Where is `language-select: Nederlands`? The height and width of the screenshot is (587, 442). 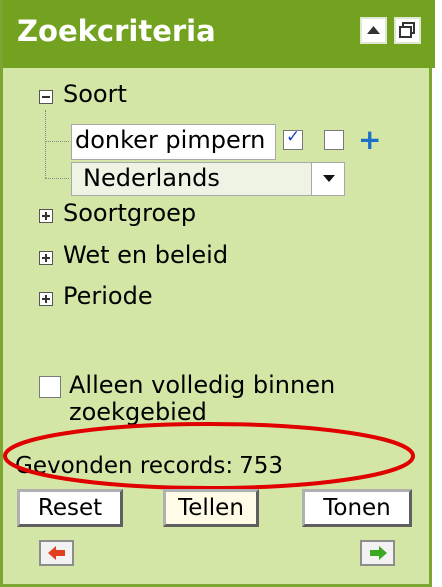 language-select: Nederlands is located at coordinates (208, 179).